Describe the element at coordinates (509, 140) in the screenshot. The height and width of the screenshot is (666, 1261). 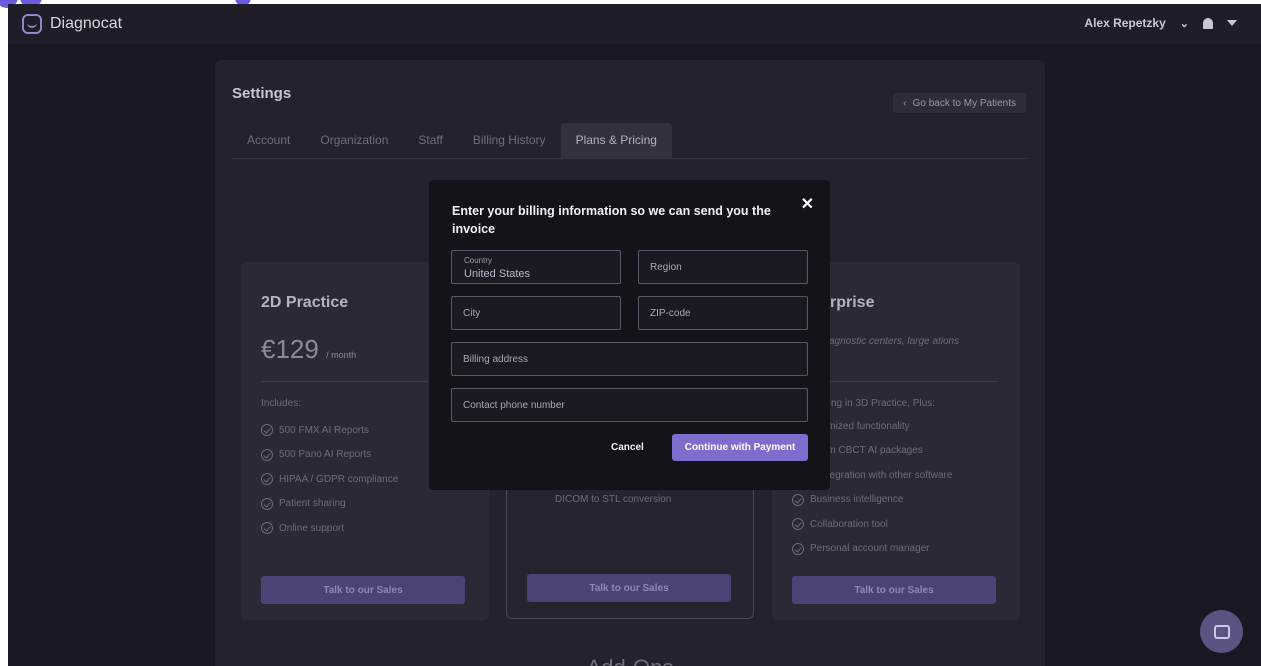
I see `tab-billing-history: Billing History` at that location.